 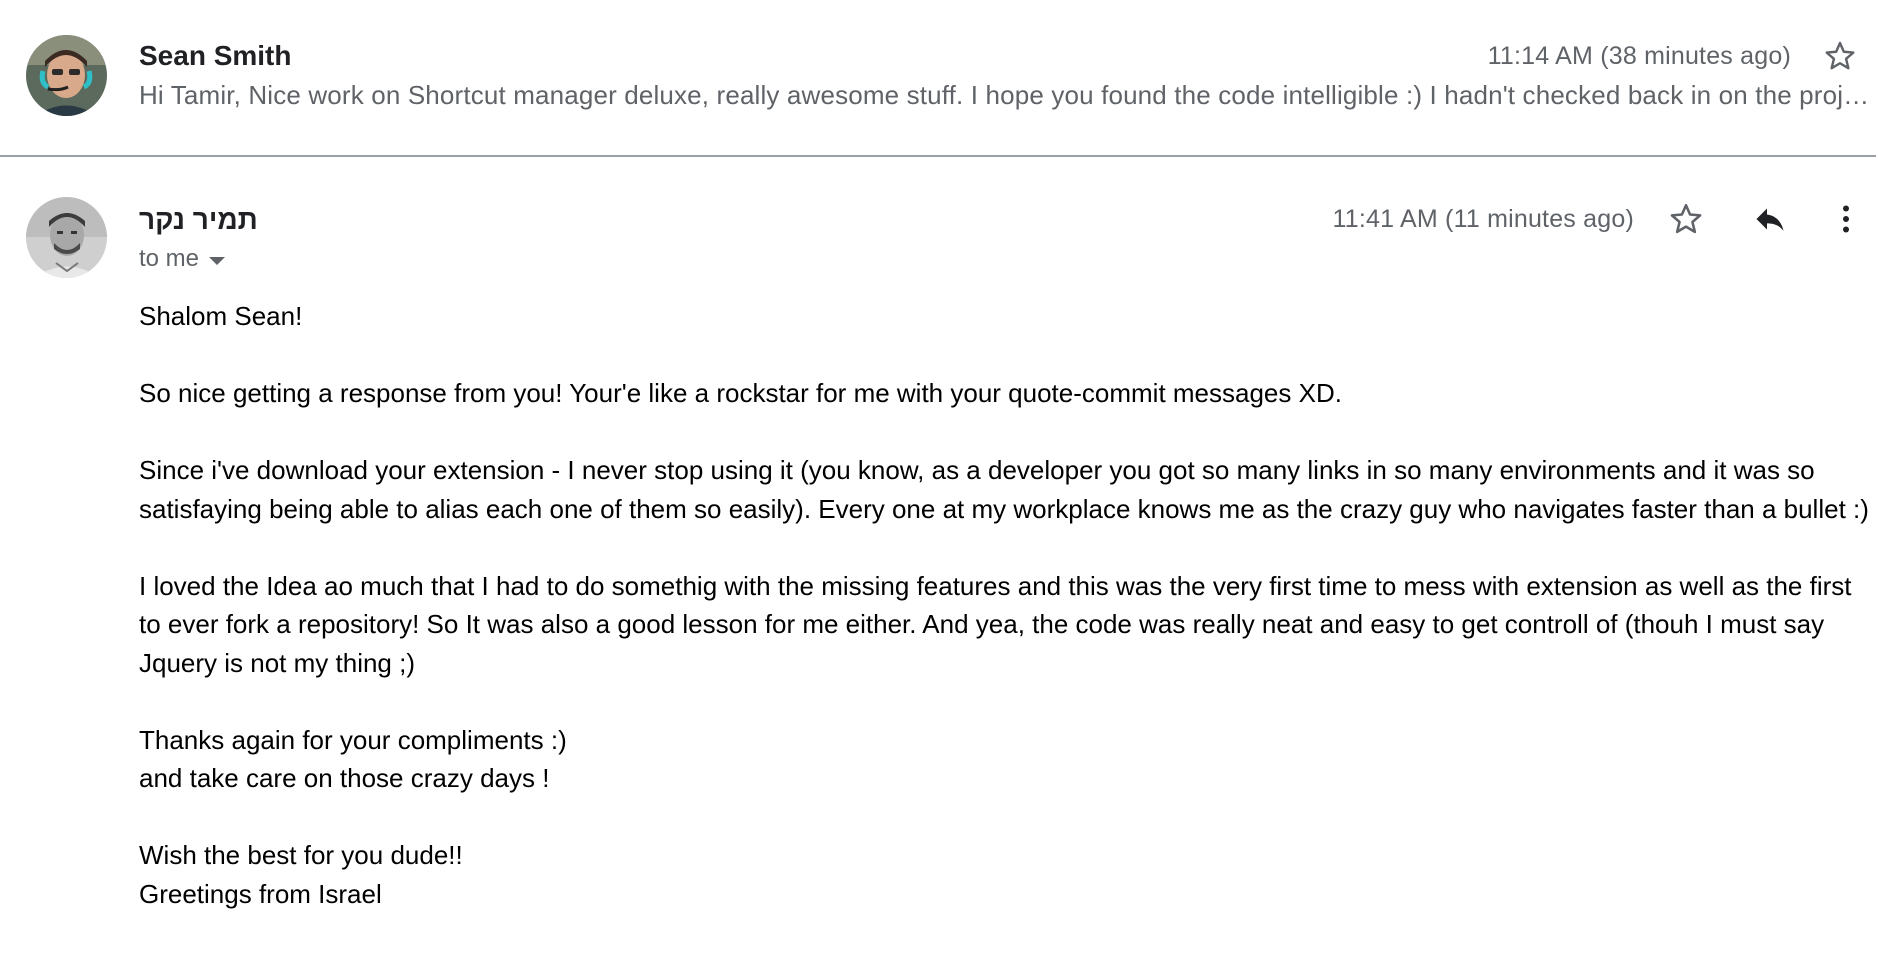 I want to click on message-timestamp: 11:14 AM (38 minutes ago), so click(x=1639, y=56).